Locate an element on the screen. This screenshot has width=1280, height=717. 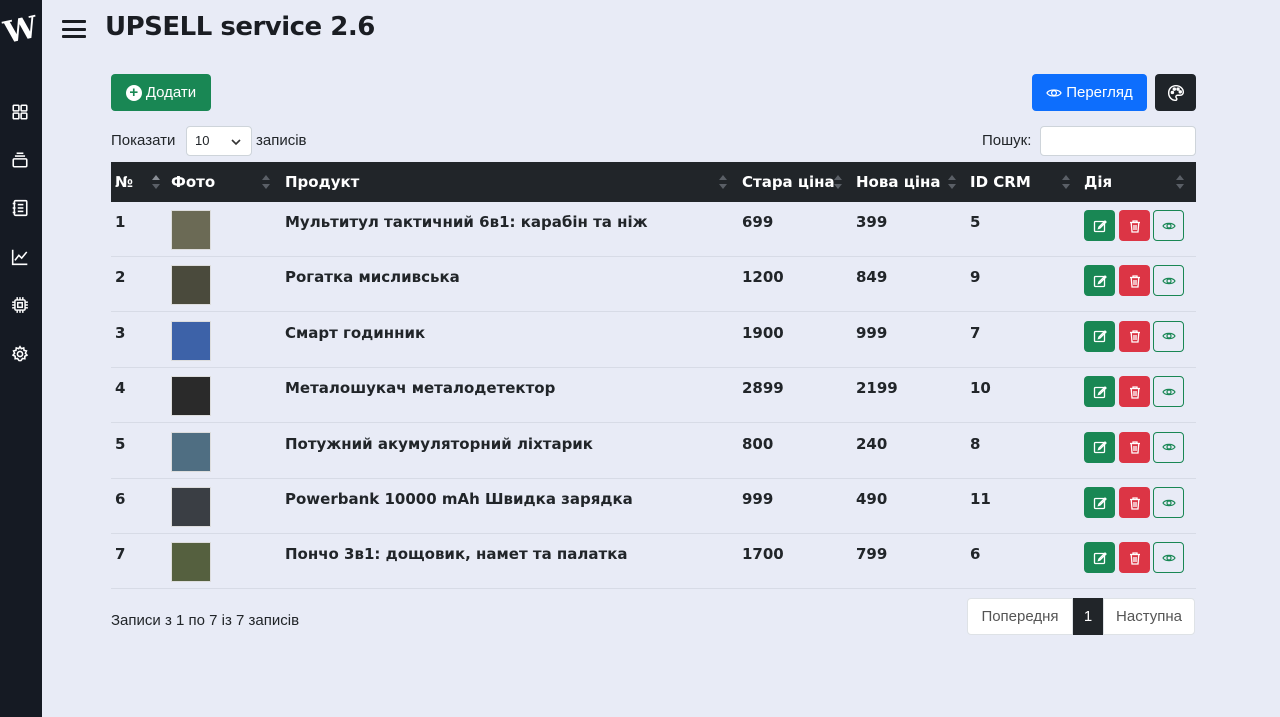
new-price: 2199 is located at coordinates (877, 388).